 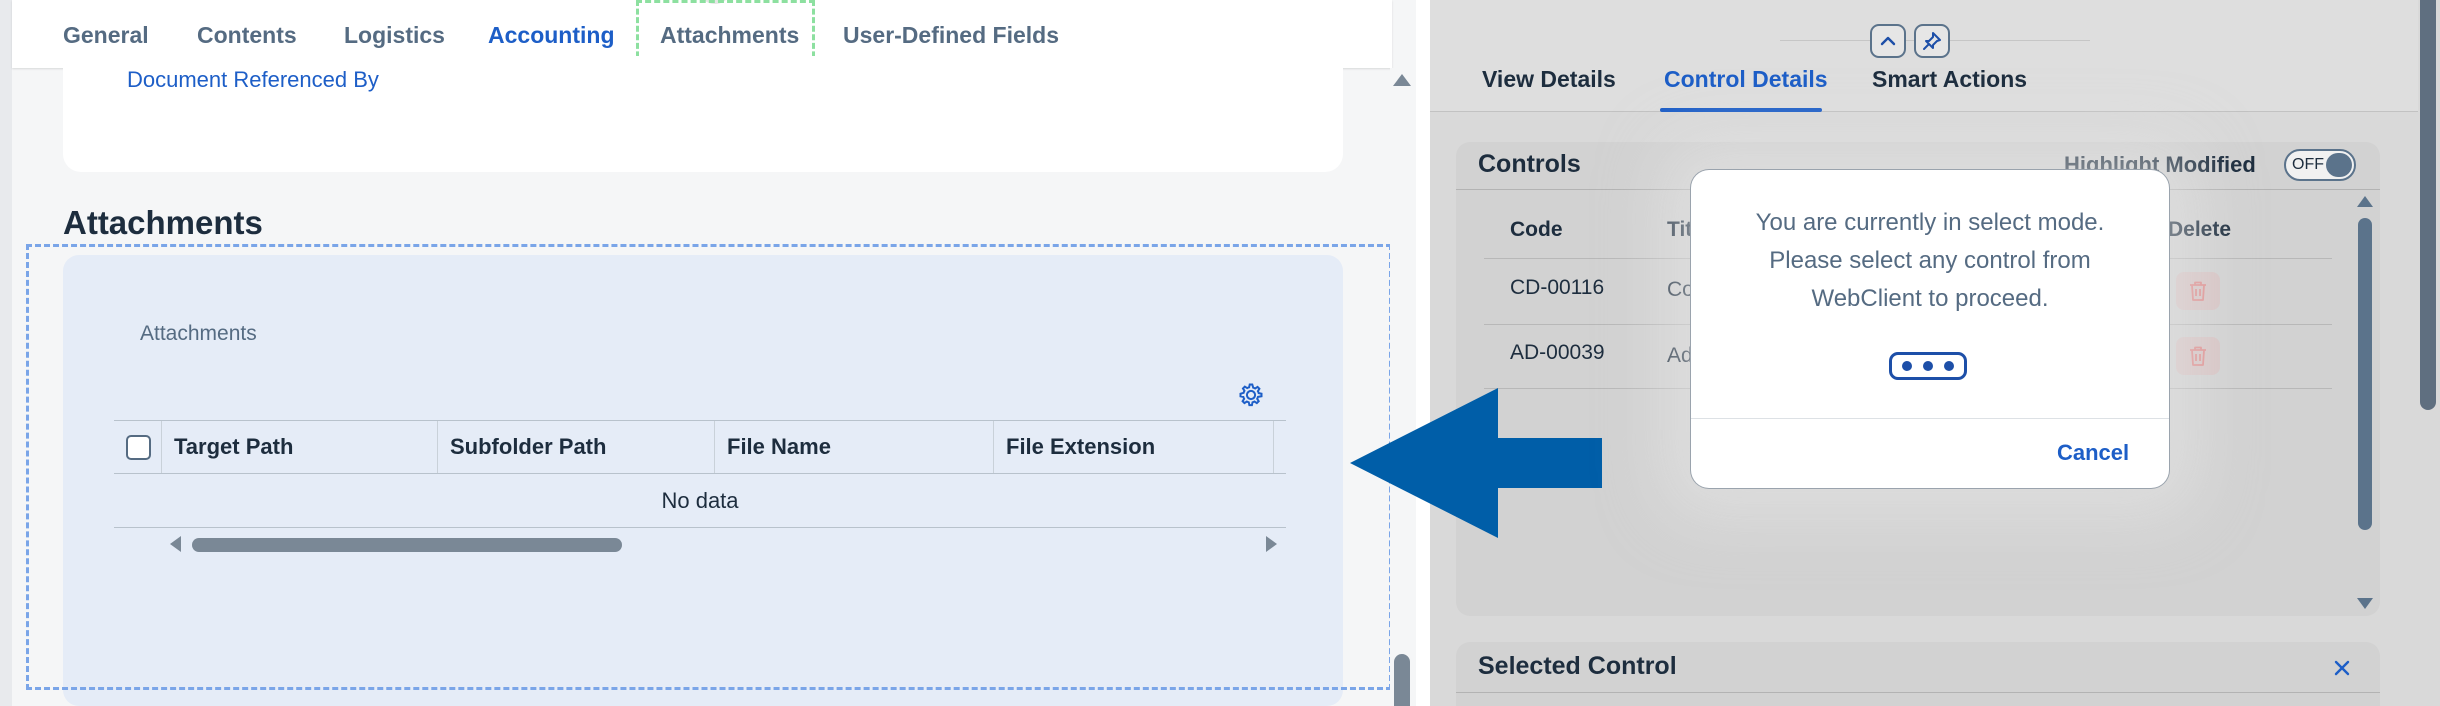 What do you see at coordinates (138, 447) in the screenshot?
I see `checkbox-column-header` at bounding box center [138, 447].